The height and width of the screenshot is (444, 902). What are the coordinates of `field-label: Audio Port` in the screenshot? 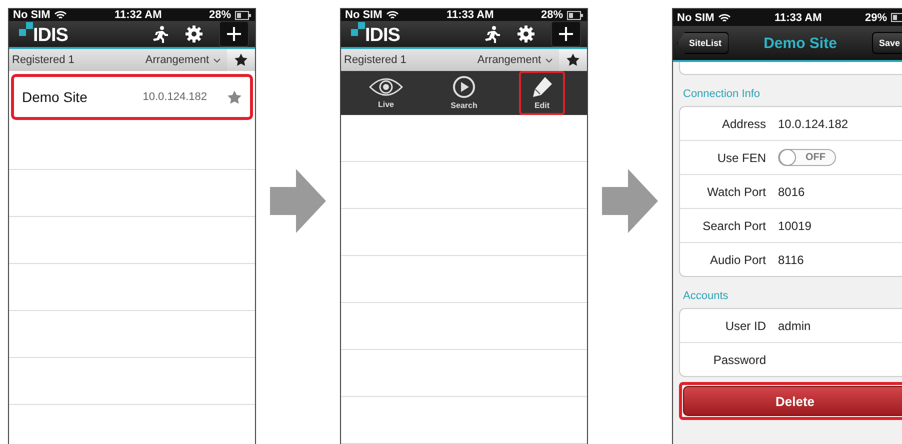 It's located at (737, 259).